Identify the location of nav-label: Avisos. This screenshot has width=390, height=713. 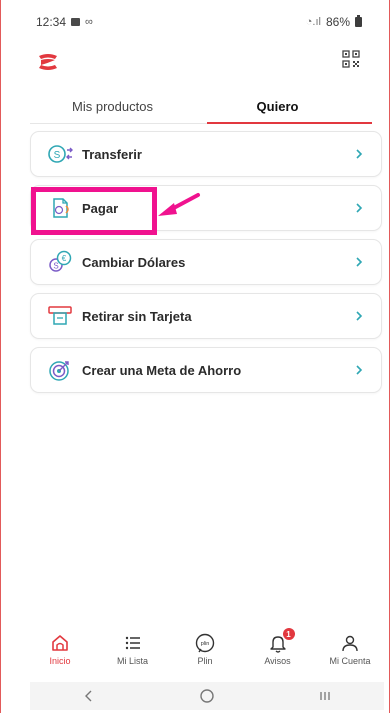
(277, 661).